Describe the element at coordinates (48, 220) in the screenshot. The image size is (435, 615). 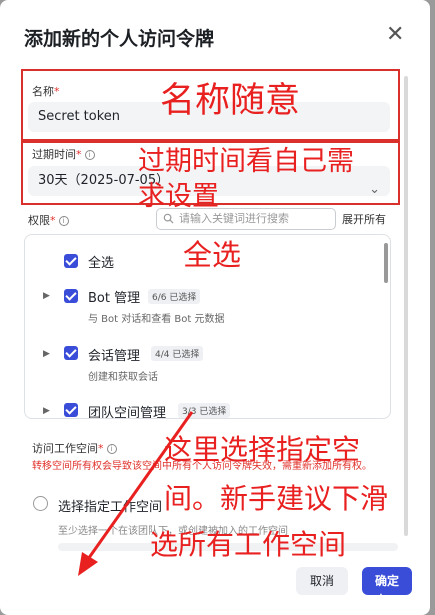
I see `permissions-label: 权限* i` at that location.